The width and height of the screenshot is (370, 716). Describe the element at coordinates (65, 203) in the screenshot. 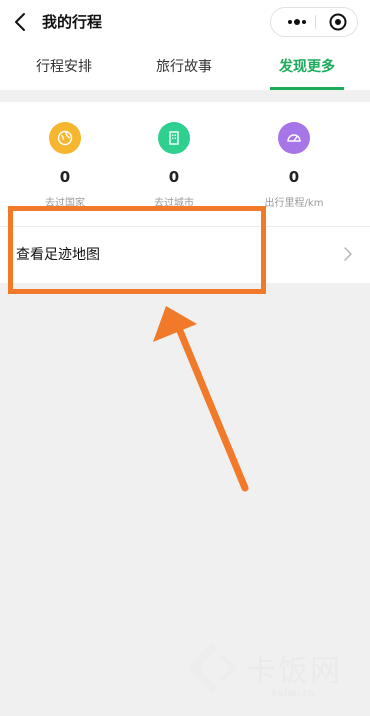

I see `stat-countries-label: 去过国家` at that location.